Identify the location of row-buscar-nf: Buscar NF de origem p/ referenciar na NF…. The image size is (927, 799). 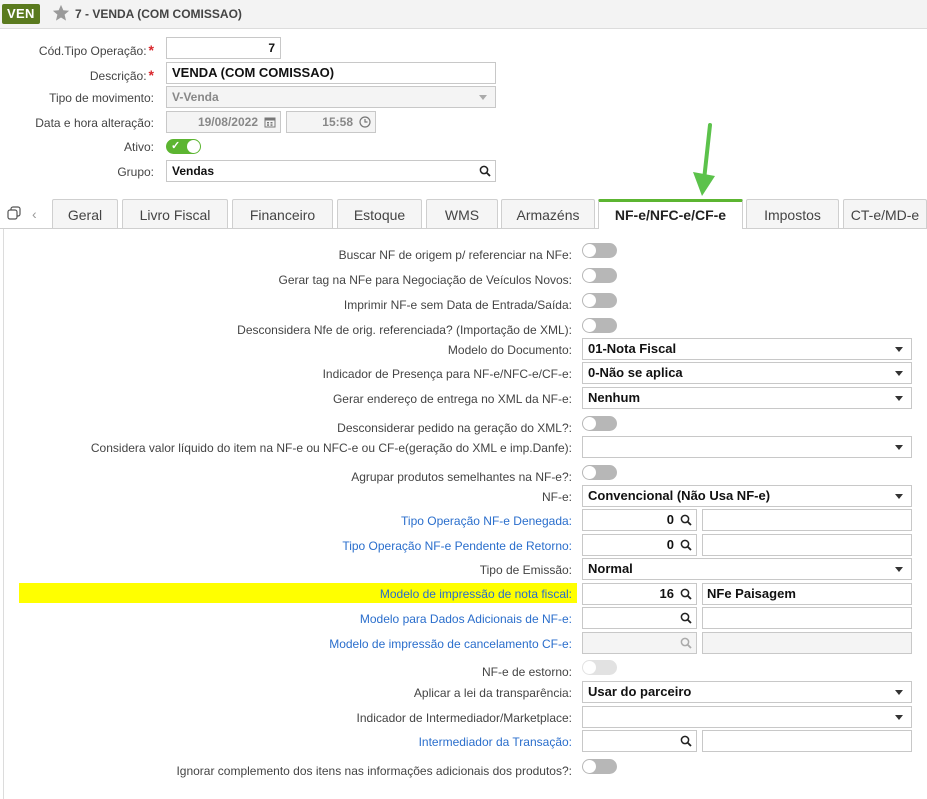
(464, 255).